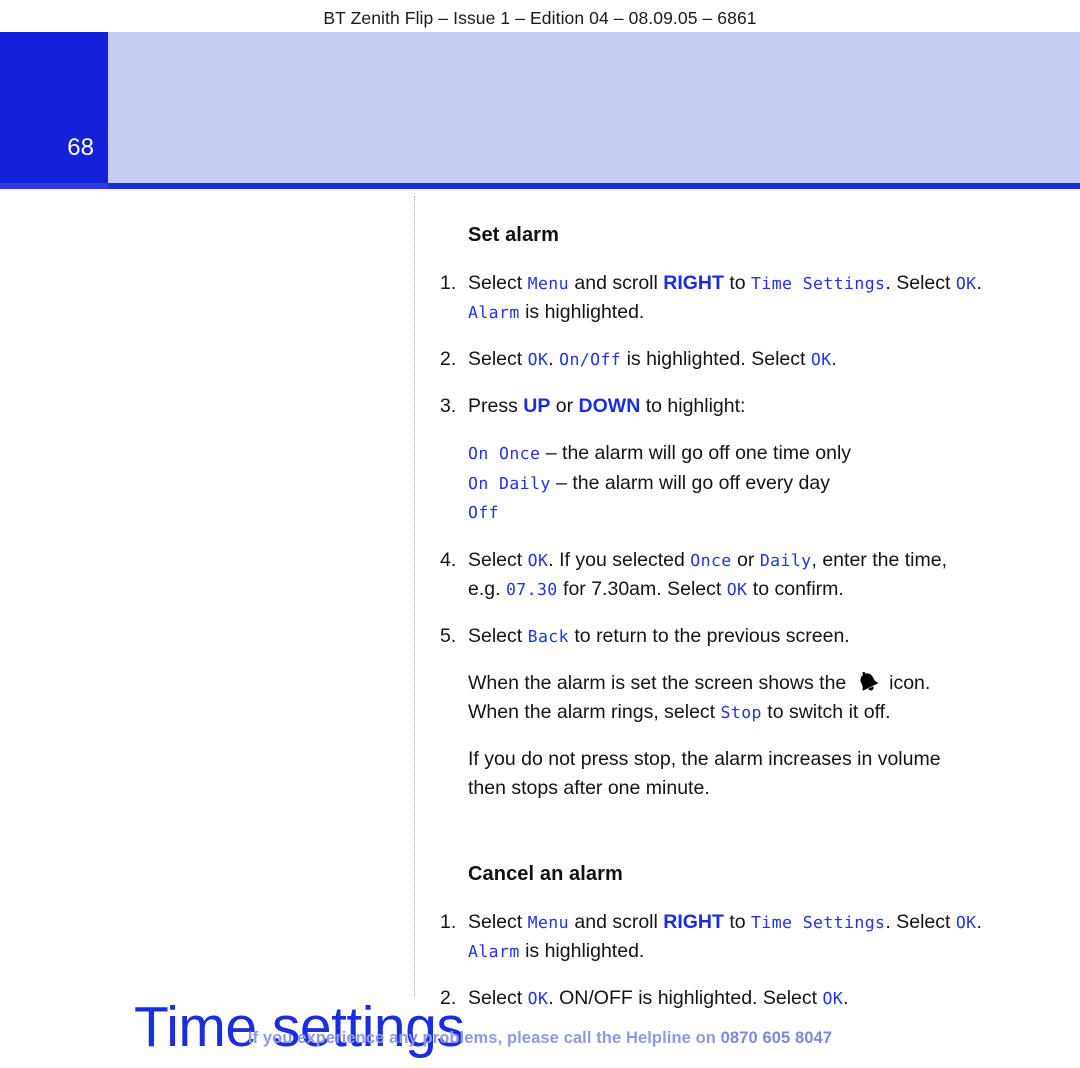  What do you see at coordinates (589, 787) in the screenshot?
I see `paragraph-text: then stops after one minute.` at bounding box center [589, 787].